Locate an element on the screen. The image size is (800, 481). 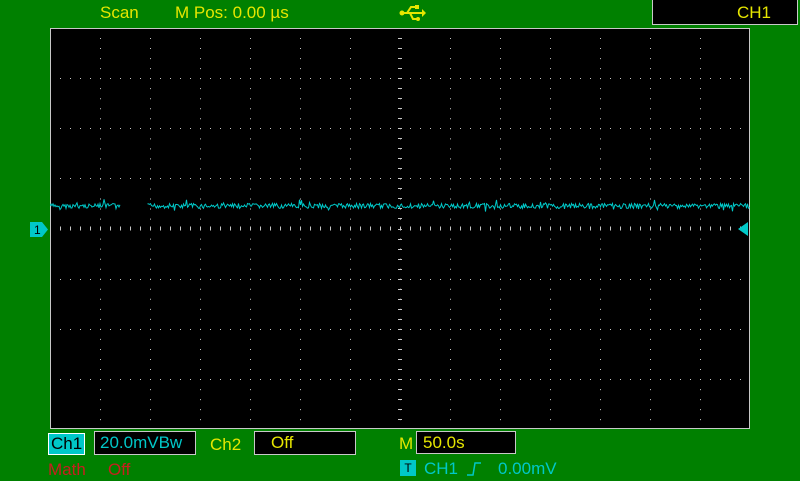
trigger-level-readout: 0.00mV is located at coordinates (527, 468).